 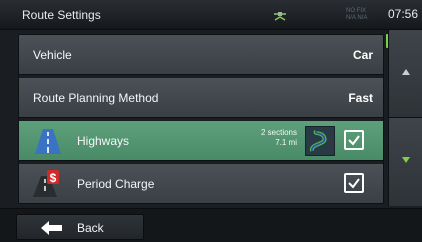 I want to click on gps-satellite-icon, so click(x=280, y=15).